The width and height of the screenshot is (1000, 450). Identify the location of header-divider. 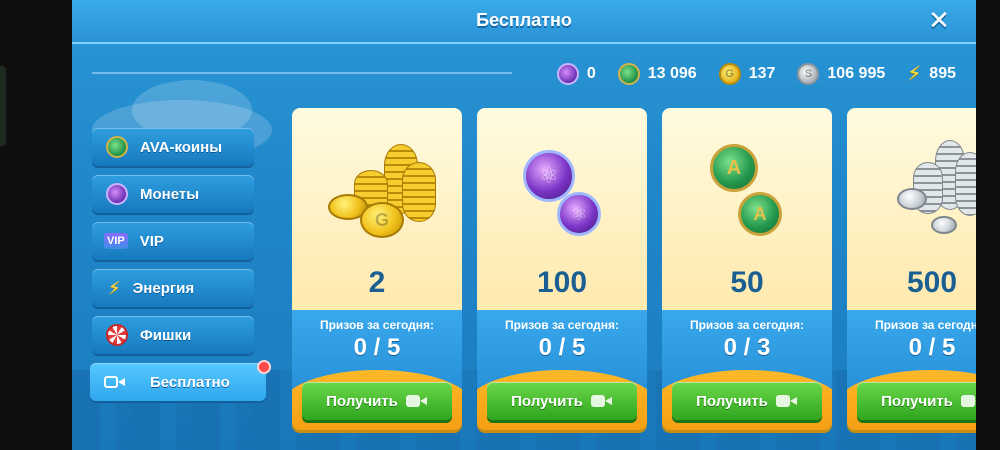
(302, 73).